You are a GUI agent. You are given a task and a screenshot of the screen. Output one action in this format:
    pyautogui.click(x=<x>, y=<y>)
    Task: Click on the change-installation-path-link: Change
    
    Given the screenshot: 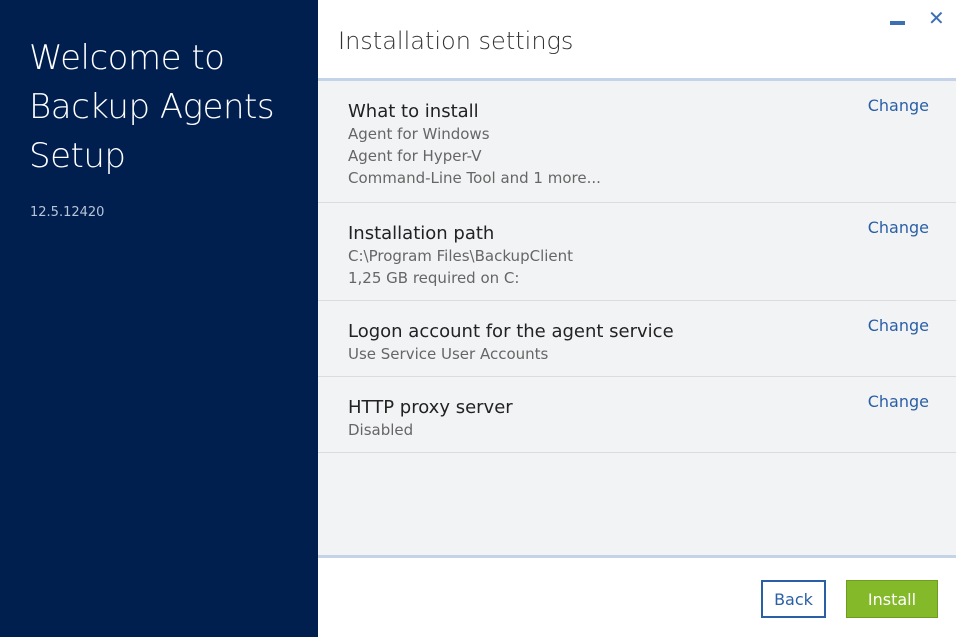 What is the action you would take?
    pyautogui.click(x=898, y=227)
    